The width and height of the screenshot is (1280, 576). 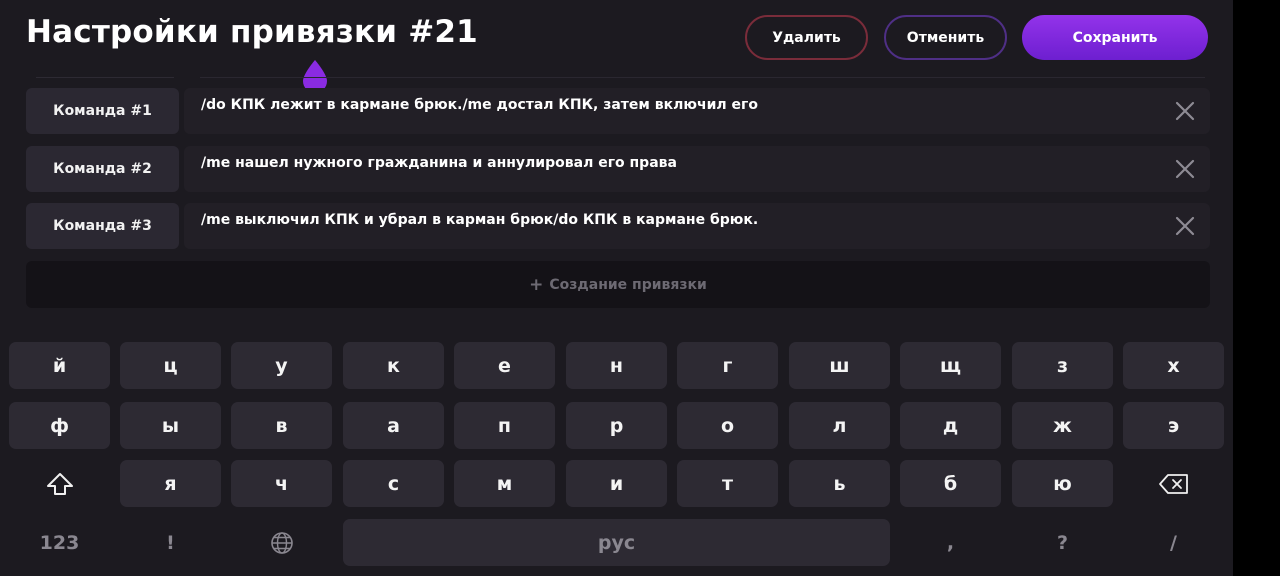 I want to click on key: и, so click(x=616, y=483).